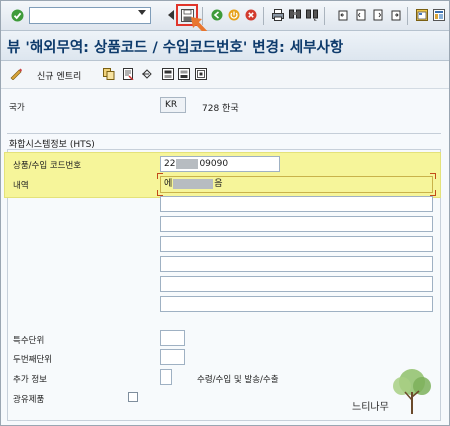  Describe the element at coordinates (33, 360) in the screenshot. I see `second-unit-label: 두번째단위` at that location.